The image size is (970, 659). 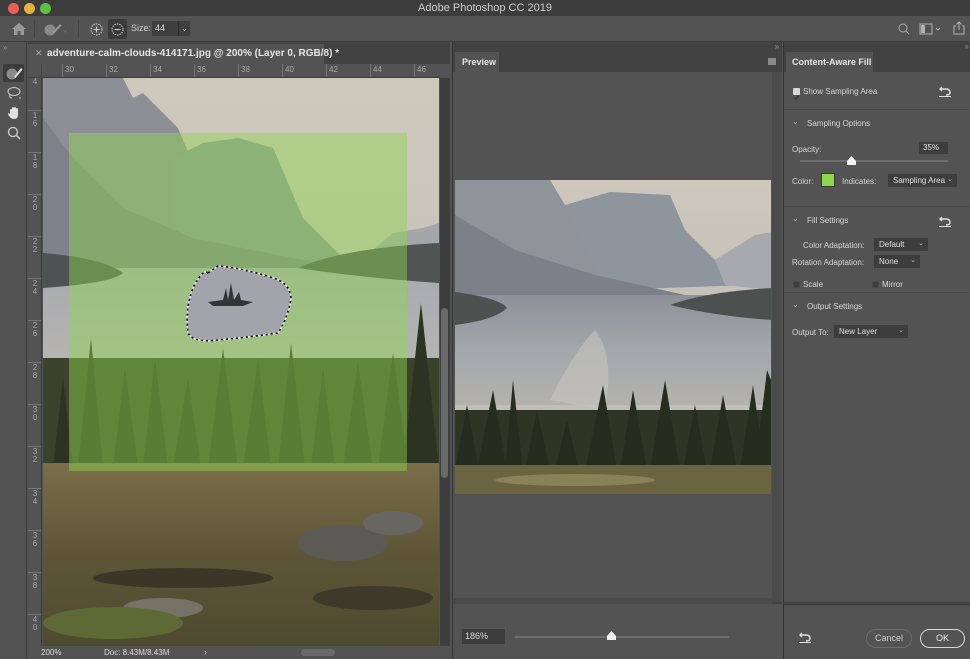 What do you see at coordinates (796, 284) in the screenshot?
I see `scale-checkbox` at bounding box center [796, 284].